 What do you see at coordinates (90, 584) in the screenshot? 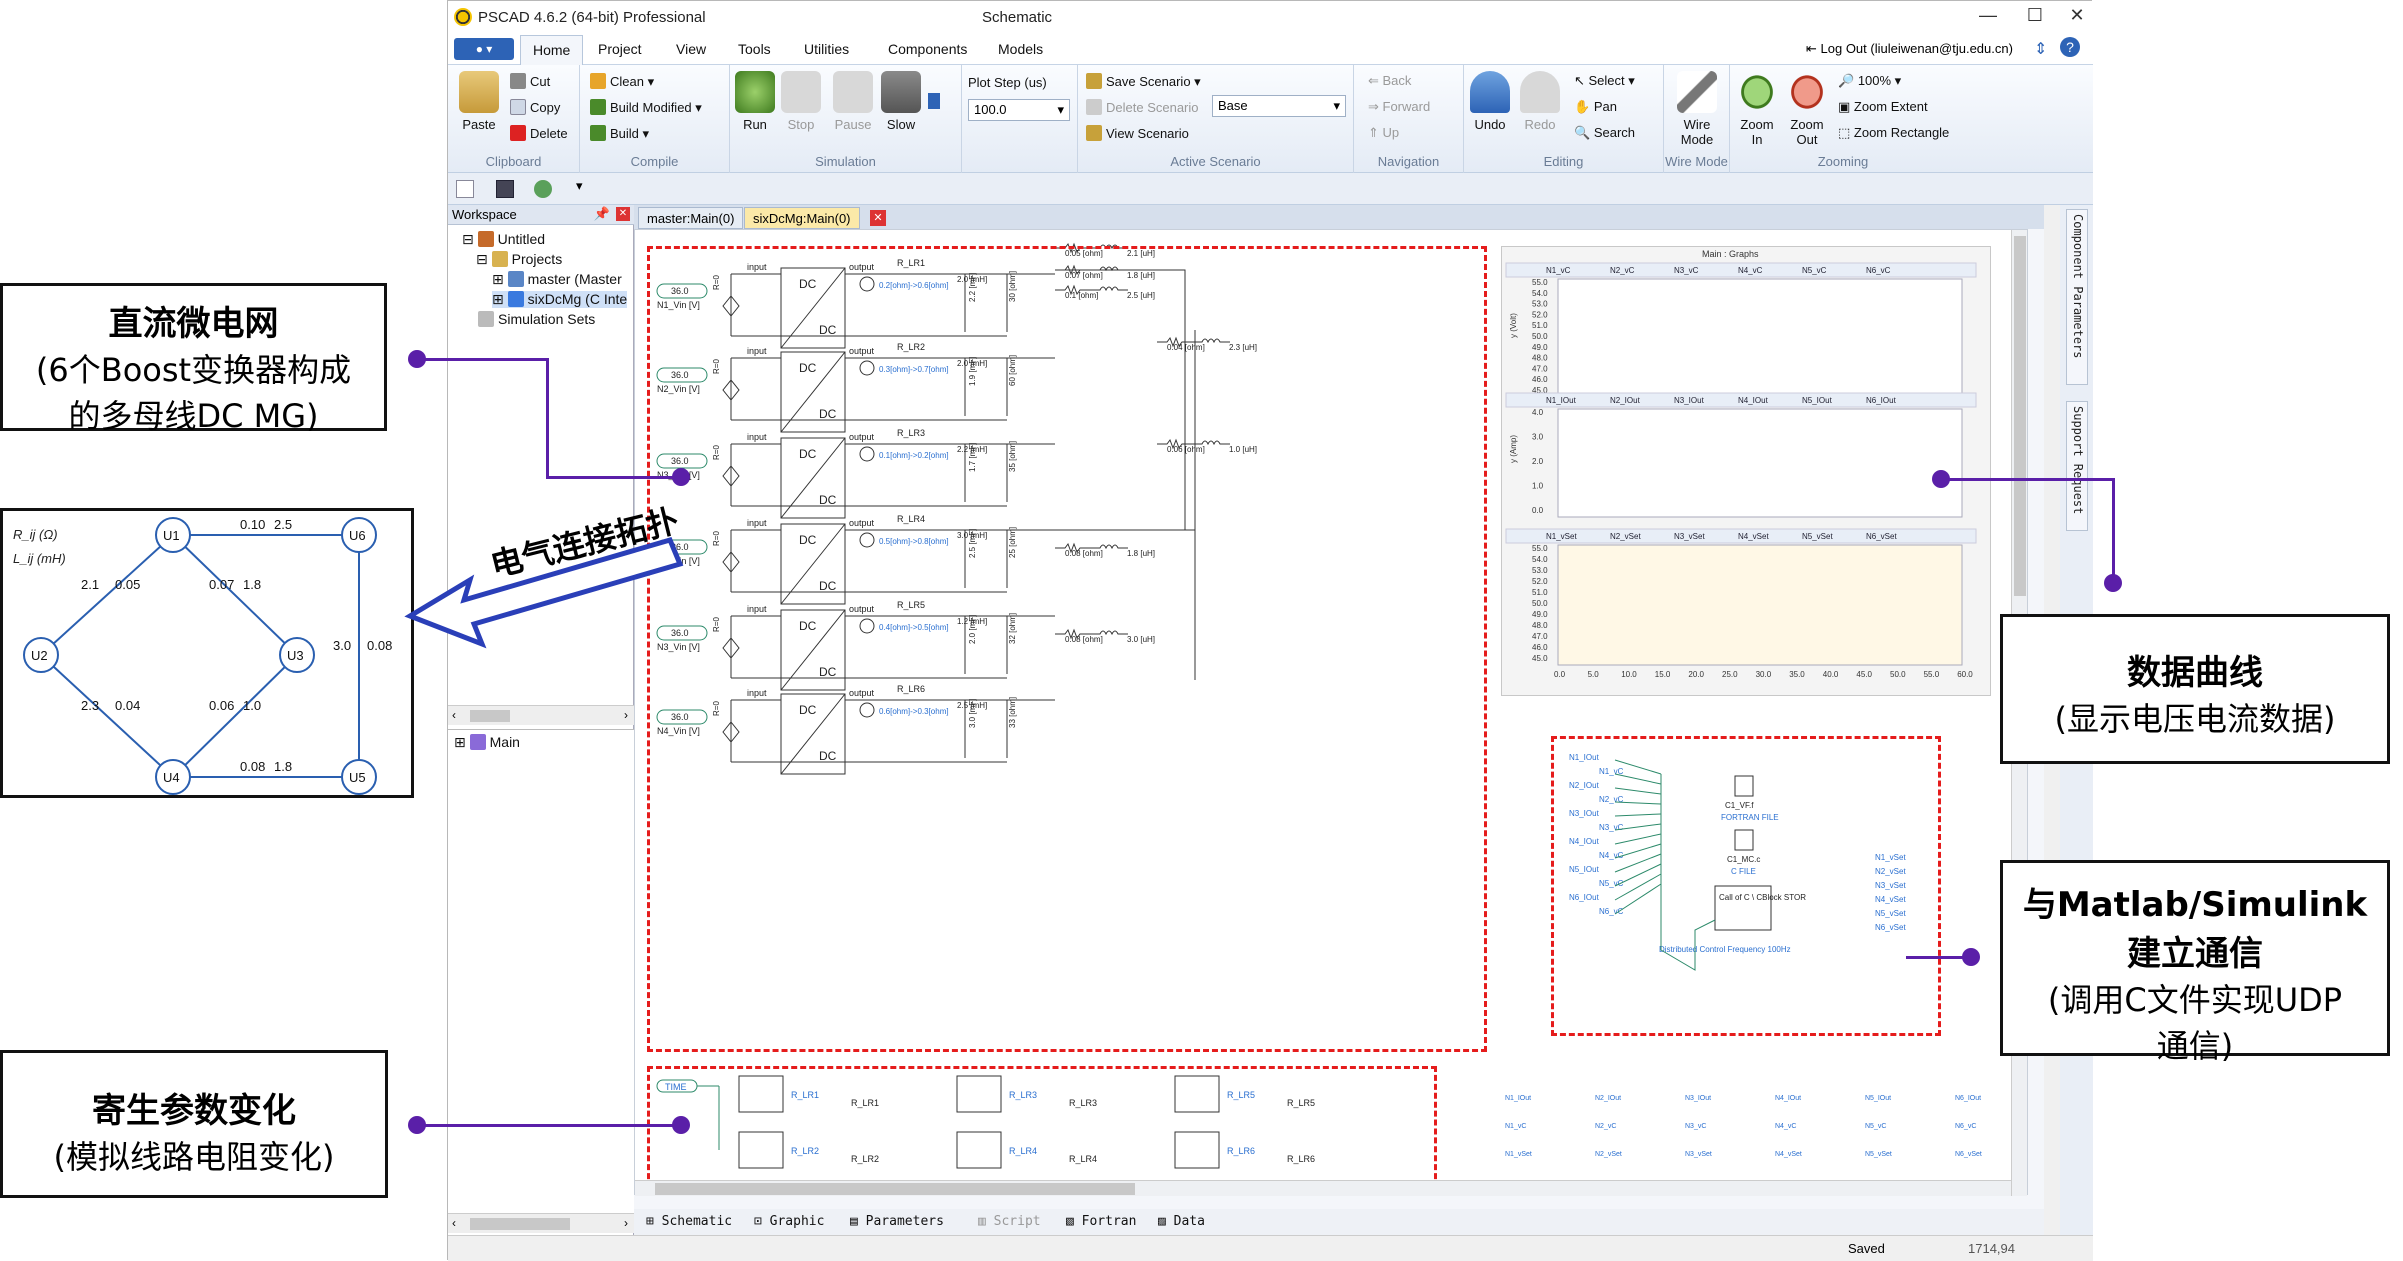
I see `topology-edge-r: 2.1` at bounding box center [90, 584].